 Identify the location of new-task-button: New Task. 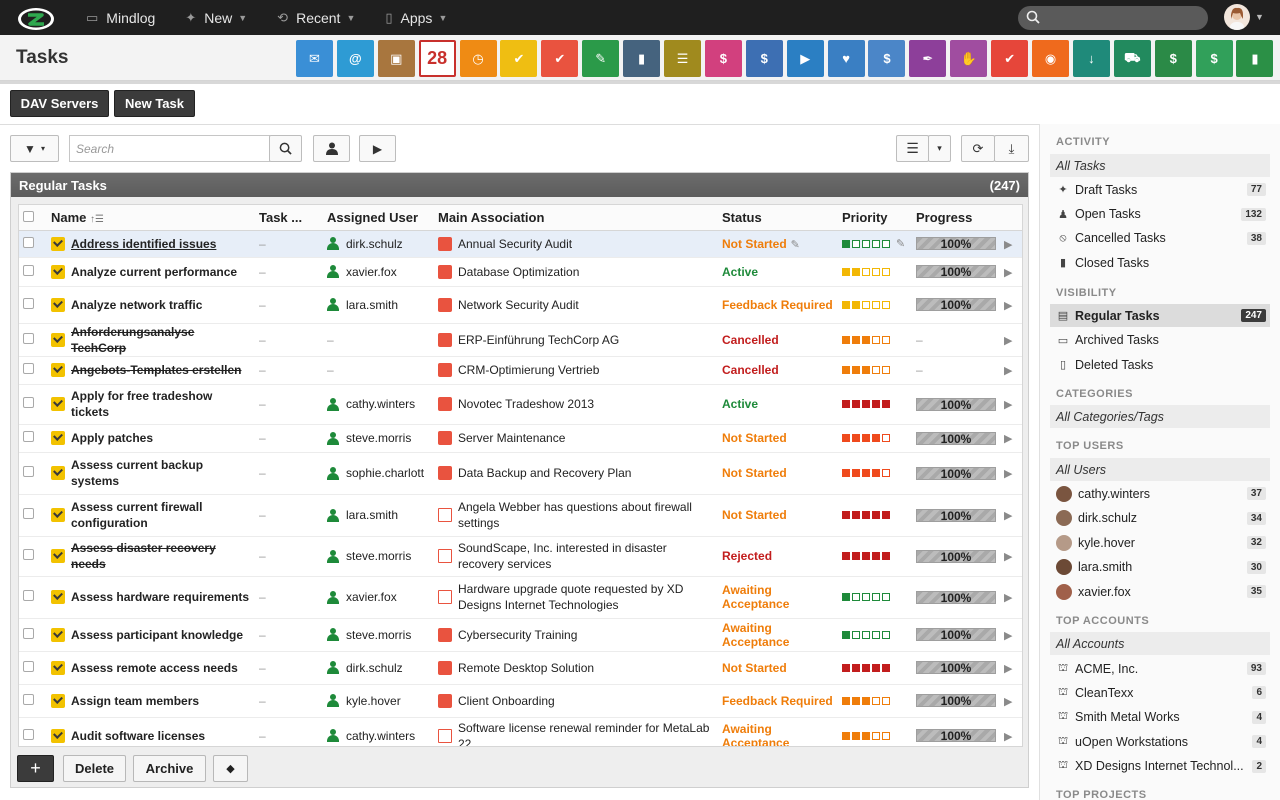
(154, 103).